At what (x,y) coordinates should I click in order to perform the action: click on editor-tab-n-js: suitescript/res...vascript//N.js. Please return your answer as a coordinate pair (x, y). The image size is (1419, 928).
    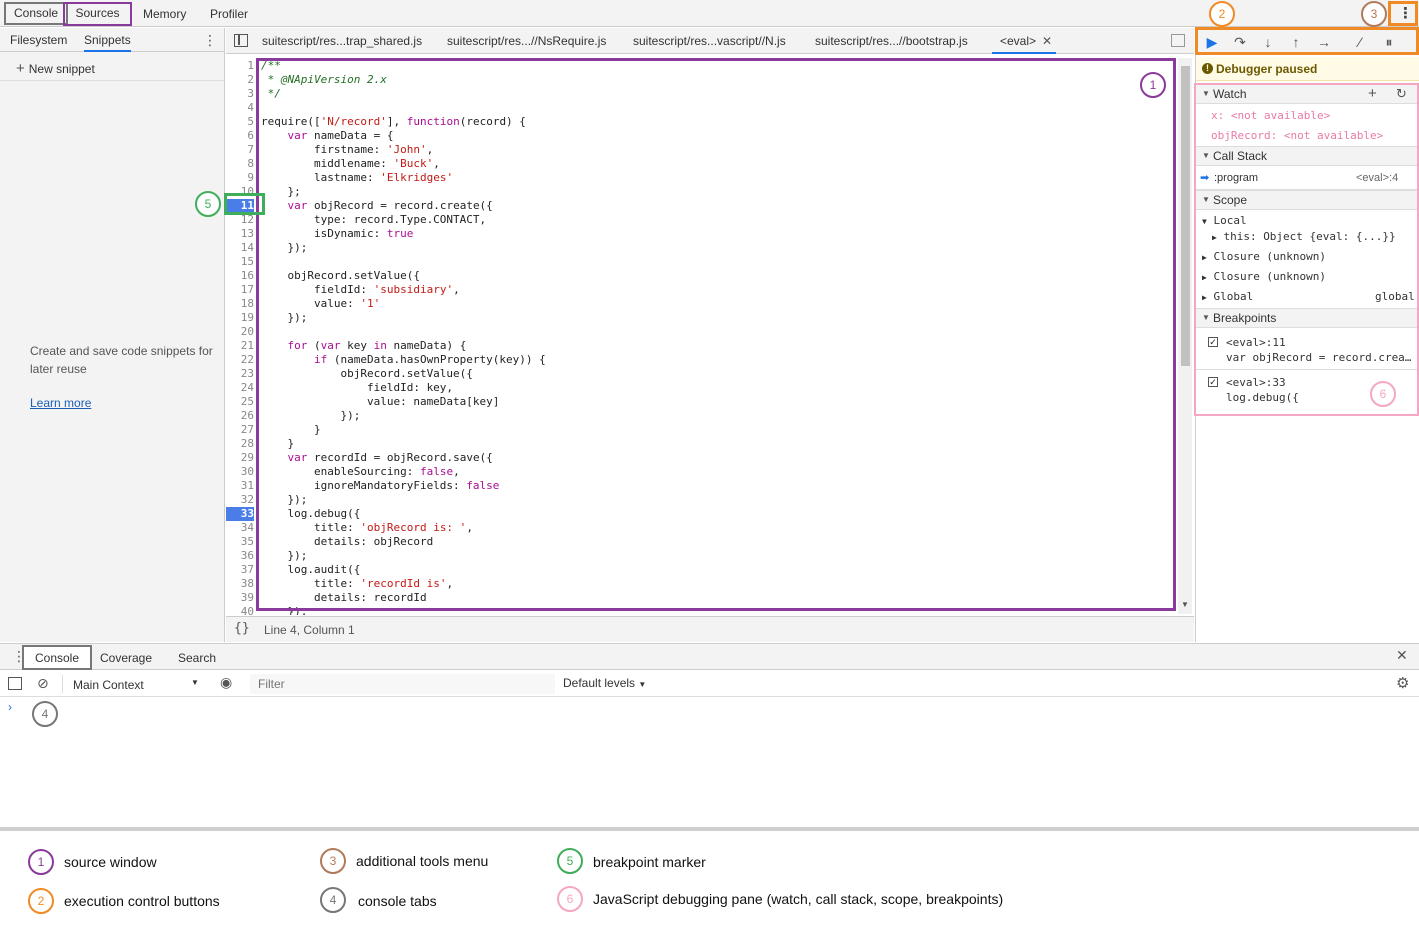
    Looking at the image, I should click on (709, 41).